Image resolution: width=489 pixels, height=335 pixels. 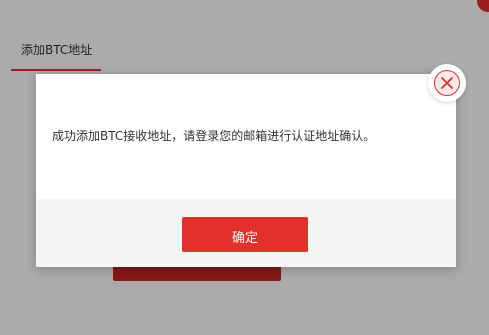 I want to click on close-button, so click(x=447, y=83).